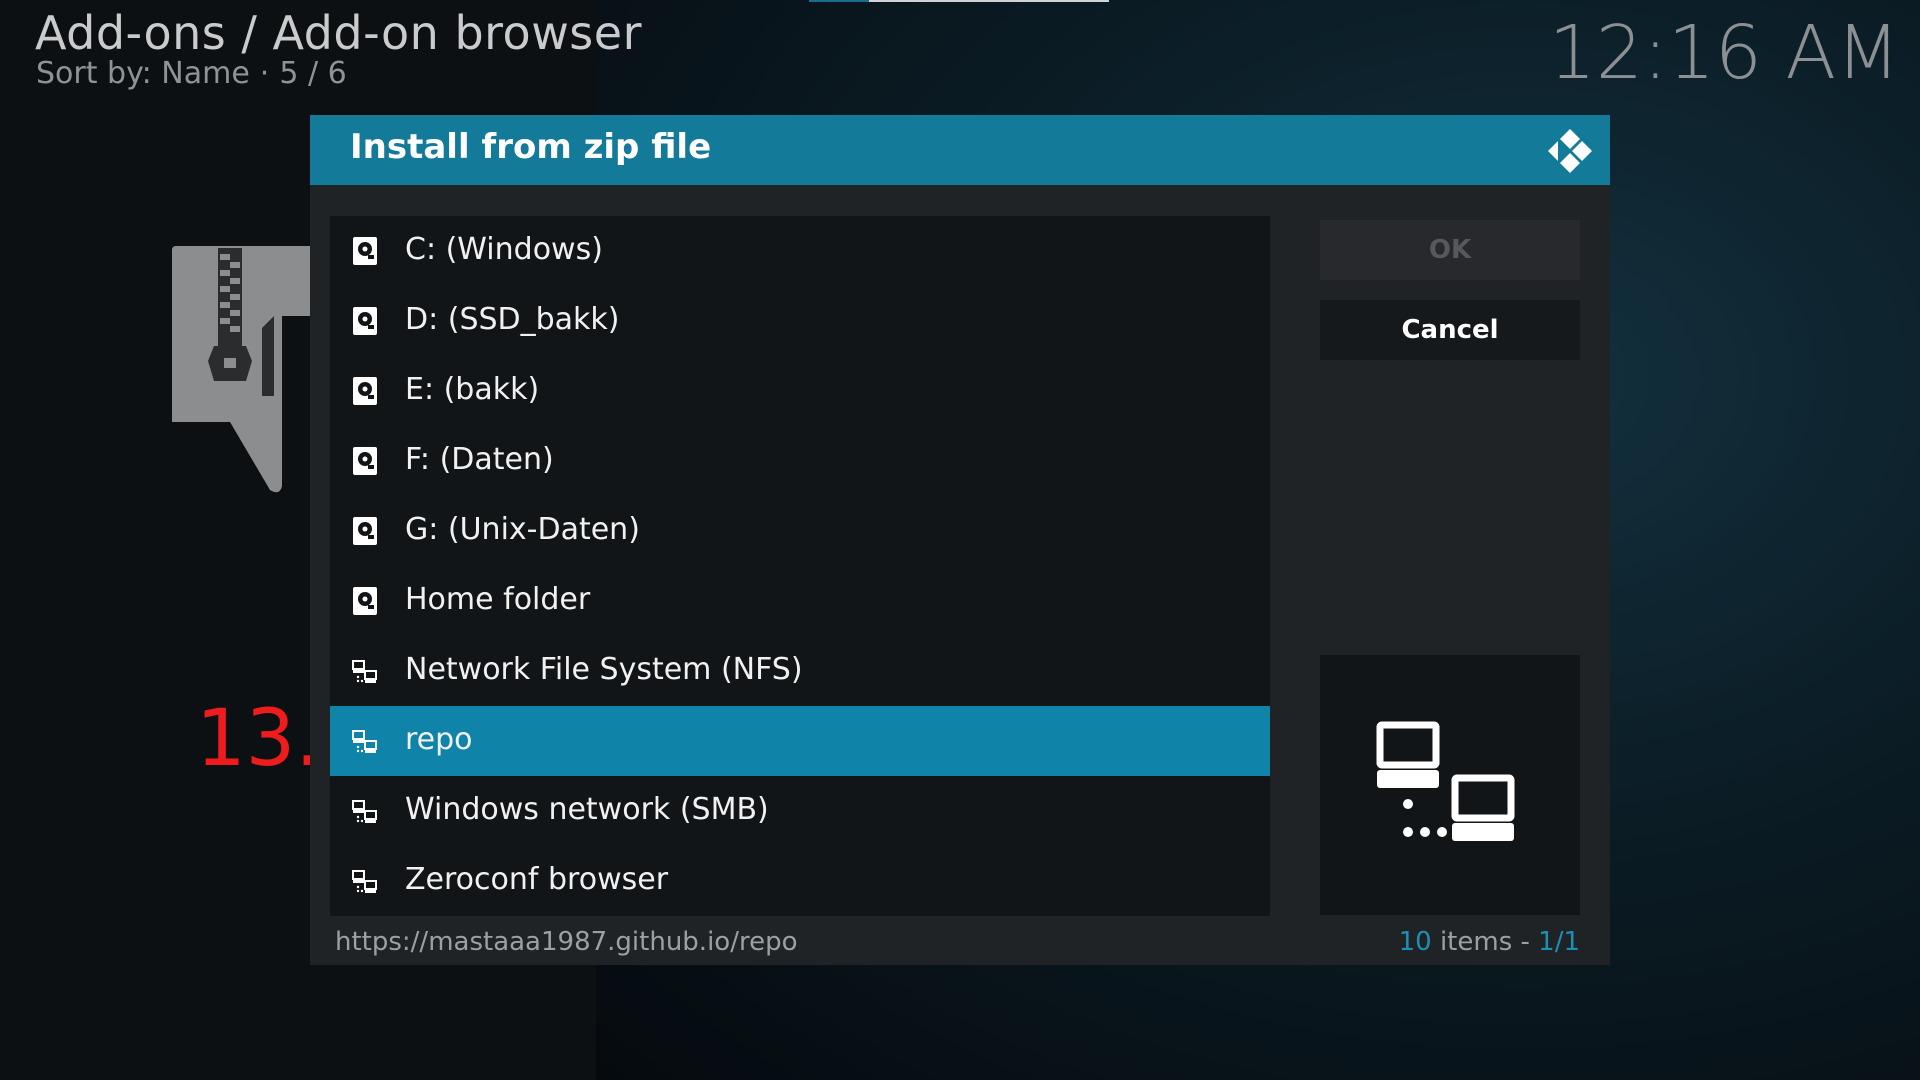 The image size is (1920, 1080). What do you see at coordinates (242, 369) in the screenshot?
I see `zip-file-icon` at bounding box center [242, 369].